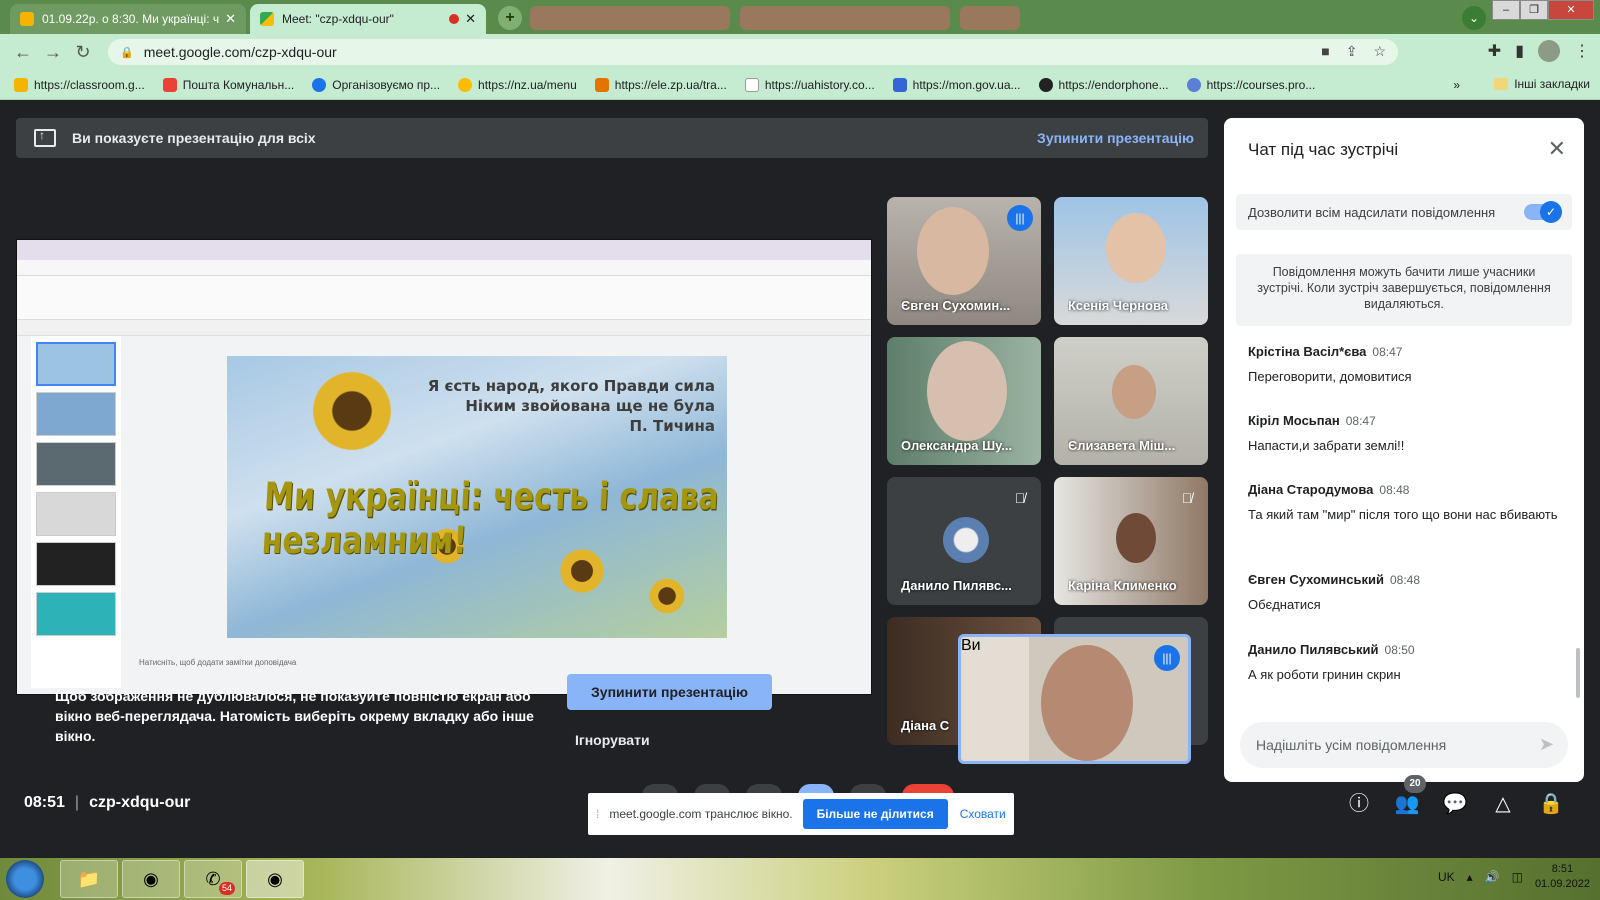 The width and height of the screenshot is (1600, 900). Describe the element at coordinates (352, 411) in the screenshot. I see `sunflower-image` at that location.